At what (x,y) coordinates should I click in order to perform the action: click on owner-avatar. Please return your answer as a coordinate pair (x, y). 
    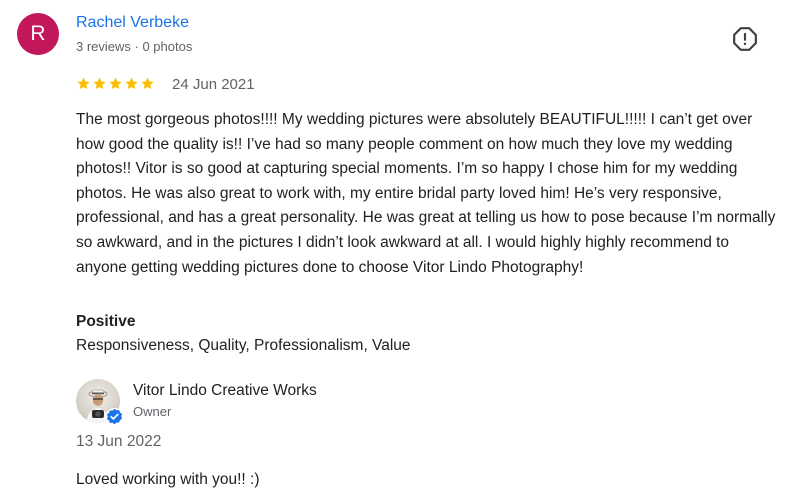
    Looking at the image, I should click on (100, 402).